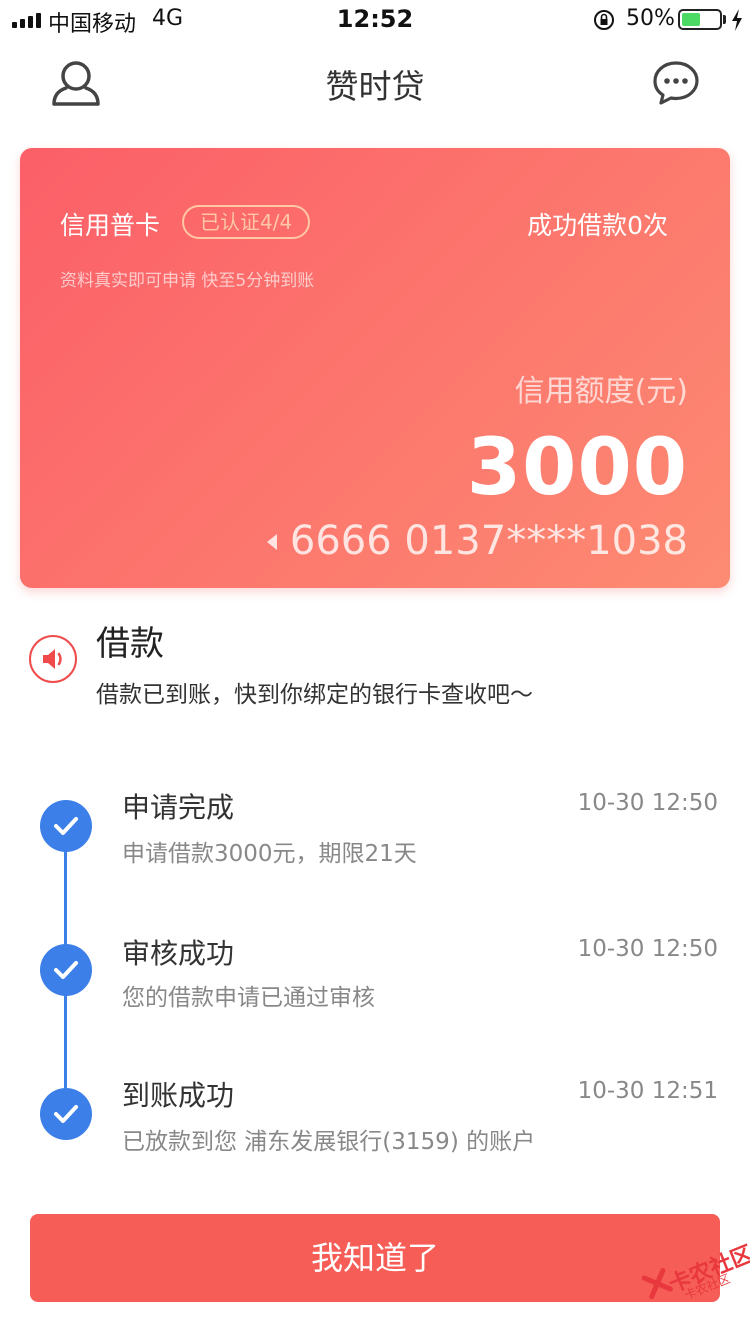 The width and height of the screenshot is (750, 1333). What do you see at coordinates (601, 391) in the screenshot?
I see `credit-limit-label: 信用额度(元)` at bounding box center [601, 391].